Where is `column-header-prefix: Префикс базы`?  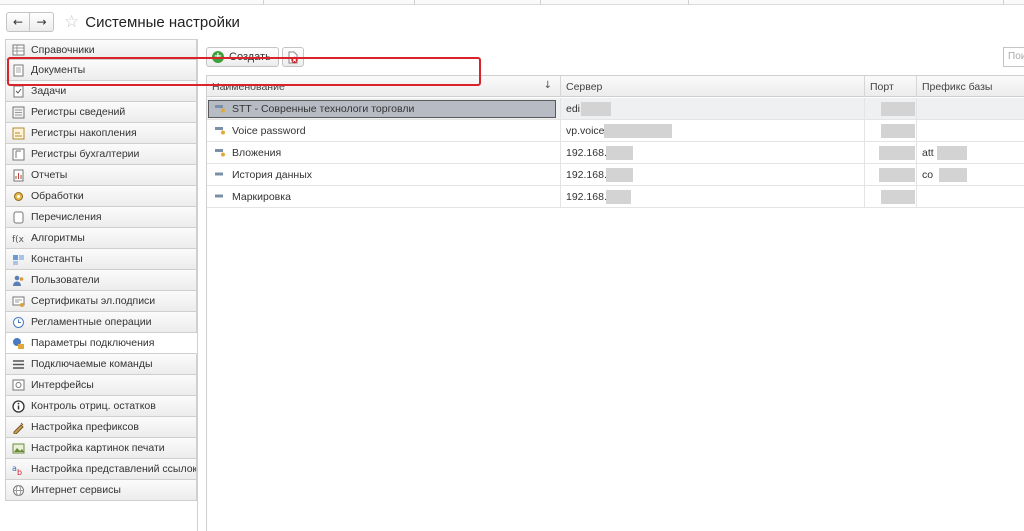 column-header-prefix: Префикс базы is located at coordinates (970, 86).